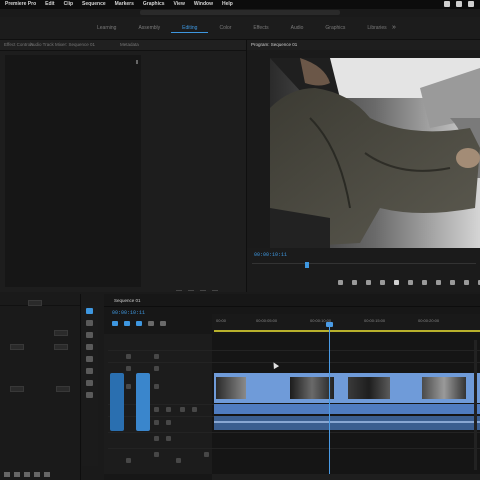 This screenshot has height=480, width=480. What do you see at coordinates (364, 267) in the screenshot?
I see `program-scrub-bar` at bounding box center [364, 267].